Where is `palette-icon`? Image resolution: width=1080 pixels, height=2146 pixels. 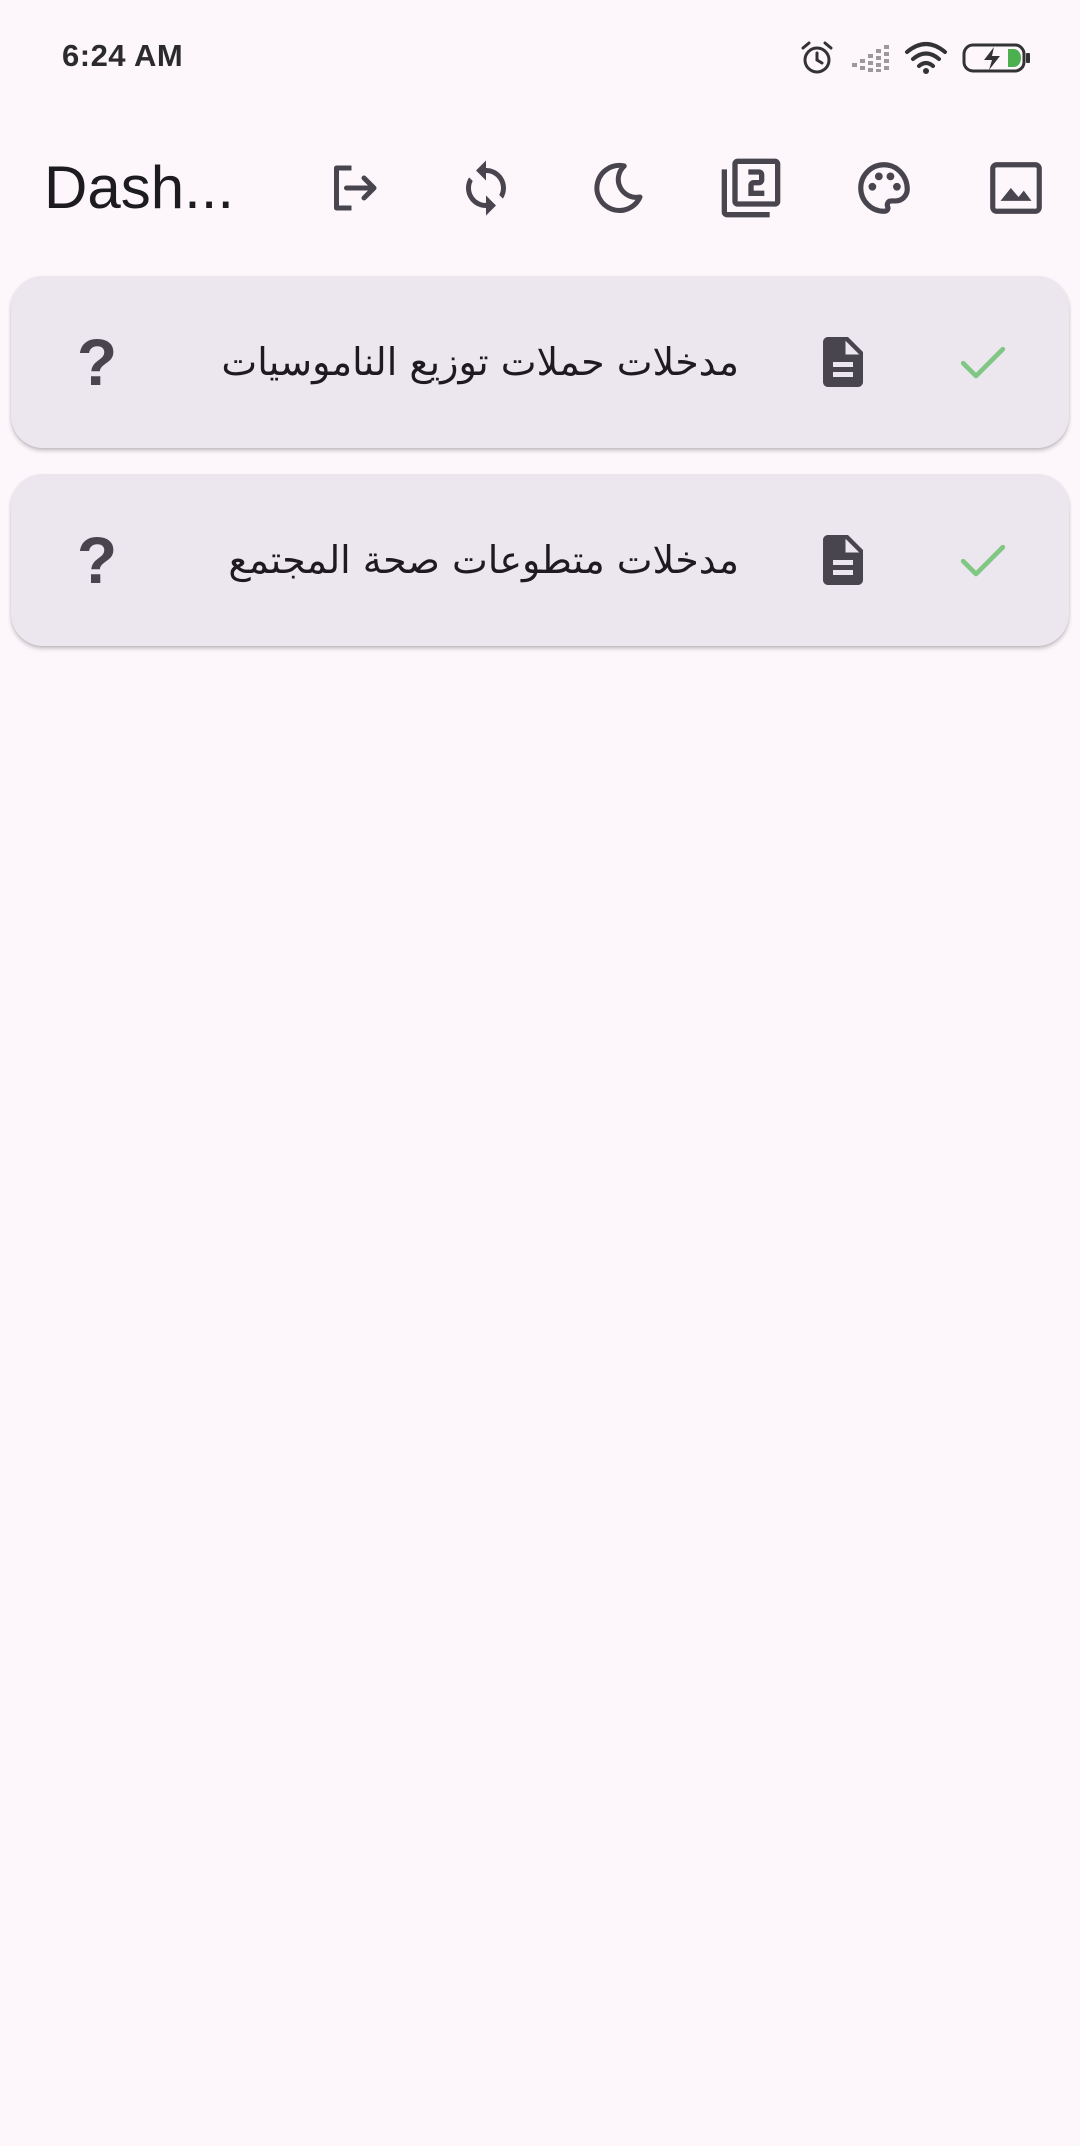
palette-icon is located at coordinates (884, 188).